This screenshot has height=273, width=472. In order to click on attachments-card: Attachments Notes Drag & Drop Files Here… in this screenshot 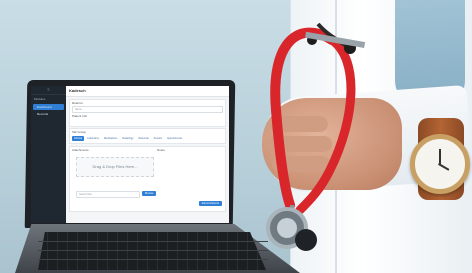, I will do `click(147, 179)`.